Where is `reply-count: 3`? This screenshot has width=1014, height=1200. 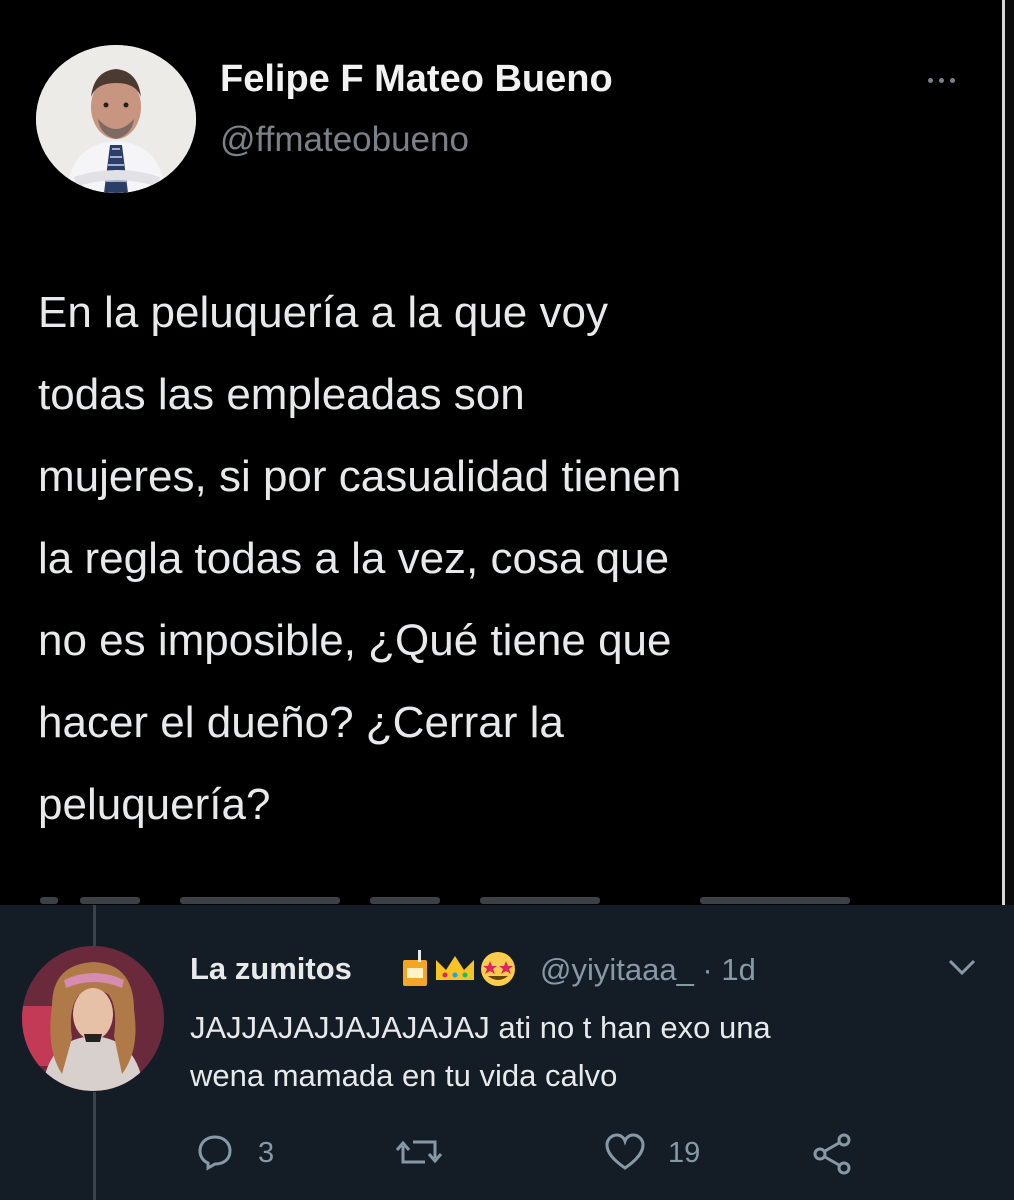 reply-count: 3 is located at coordinates (266, 1153).